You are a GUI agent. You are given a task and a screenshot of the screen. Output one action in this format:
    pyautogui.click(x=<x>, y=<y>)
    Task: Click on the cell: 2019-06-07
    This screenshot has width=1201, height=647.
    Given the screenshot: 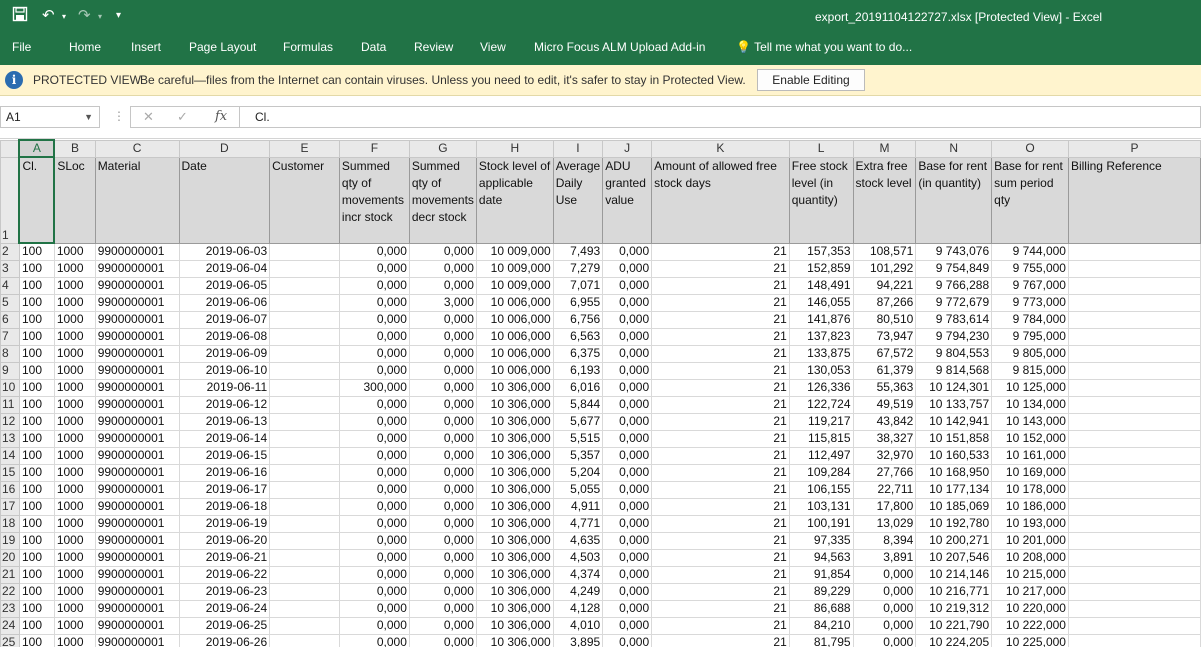 What is the action you would take?
    pyautogui.click(x=224, y=319)
    